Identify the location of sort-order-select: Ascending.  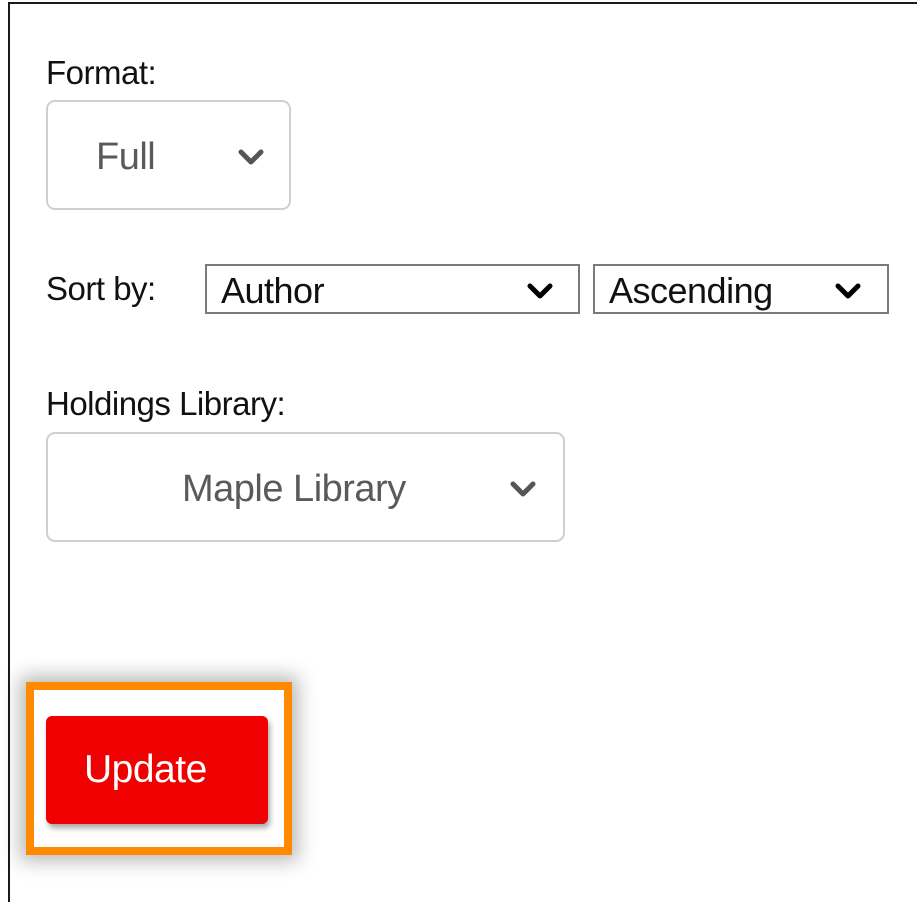
(741, 289).